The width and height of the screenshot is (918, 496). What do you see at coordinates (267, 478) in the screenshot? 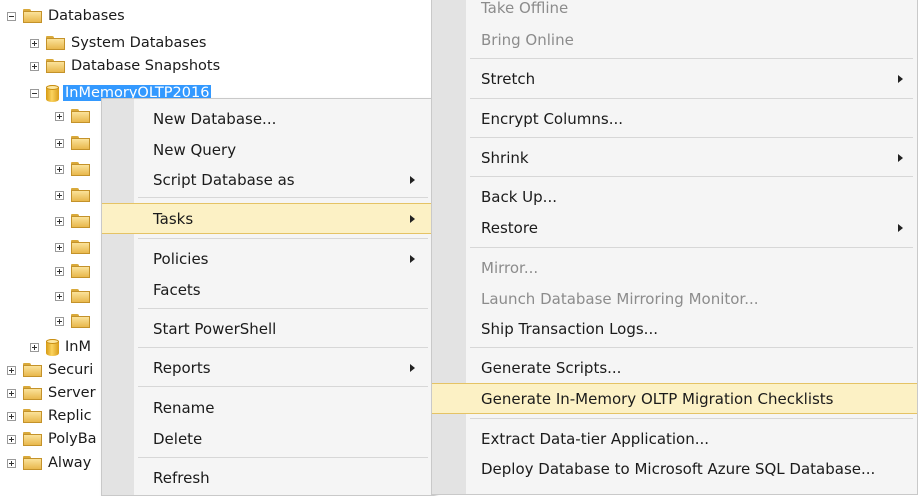
I see `menu-item-refresh: Refresh` at bounding box center [267, 478].